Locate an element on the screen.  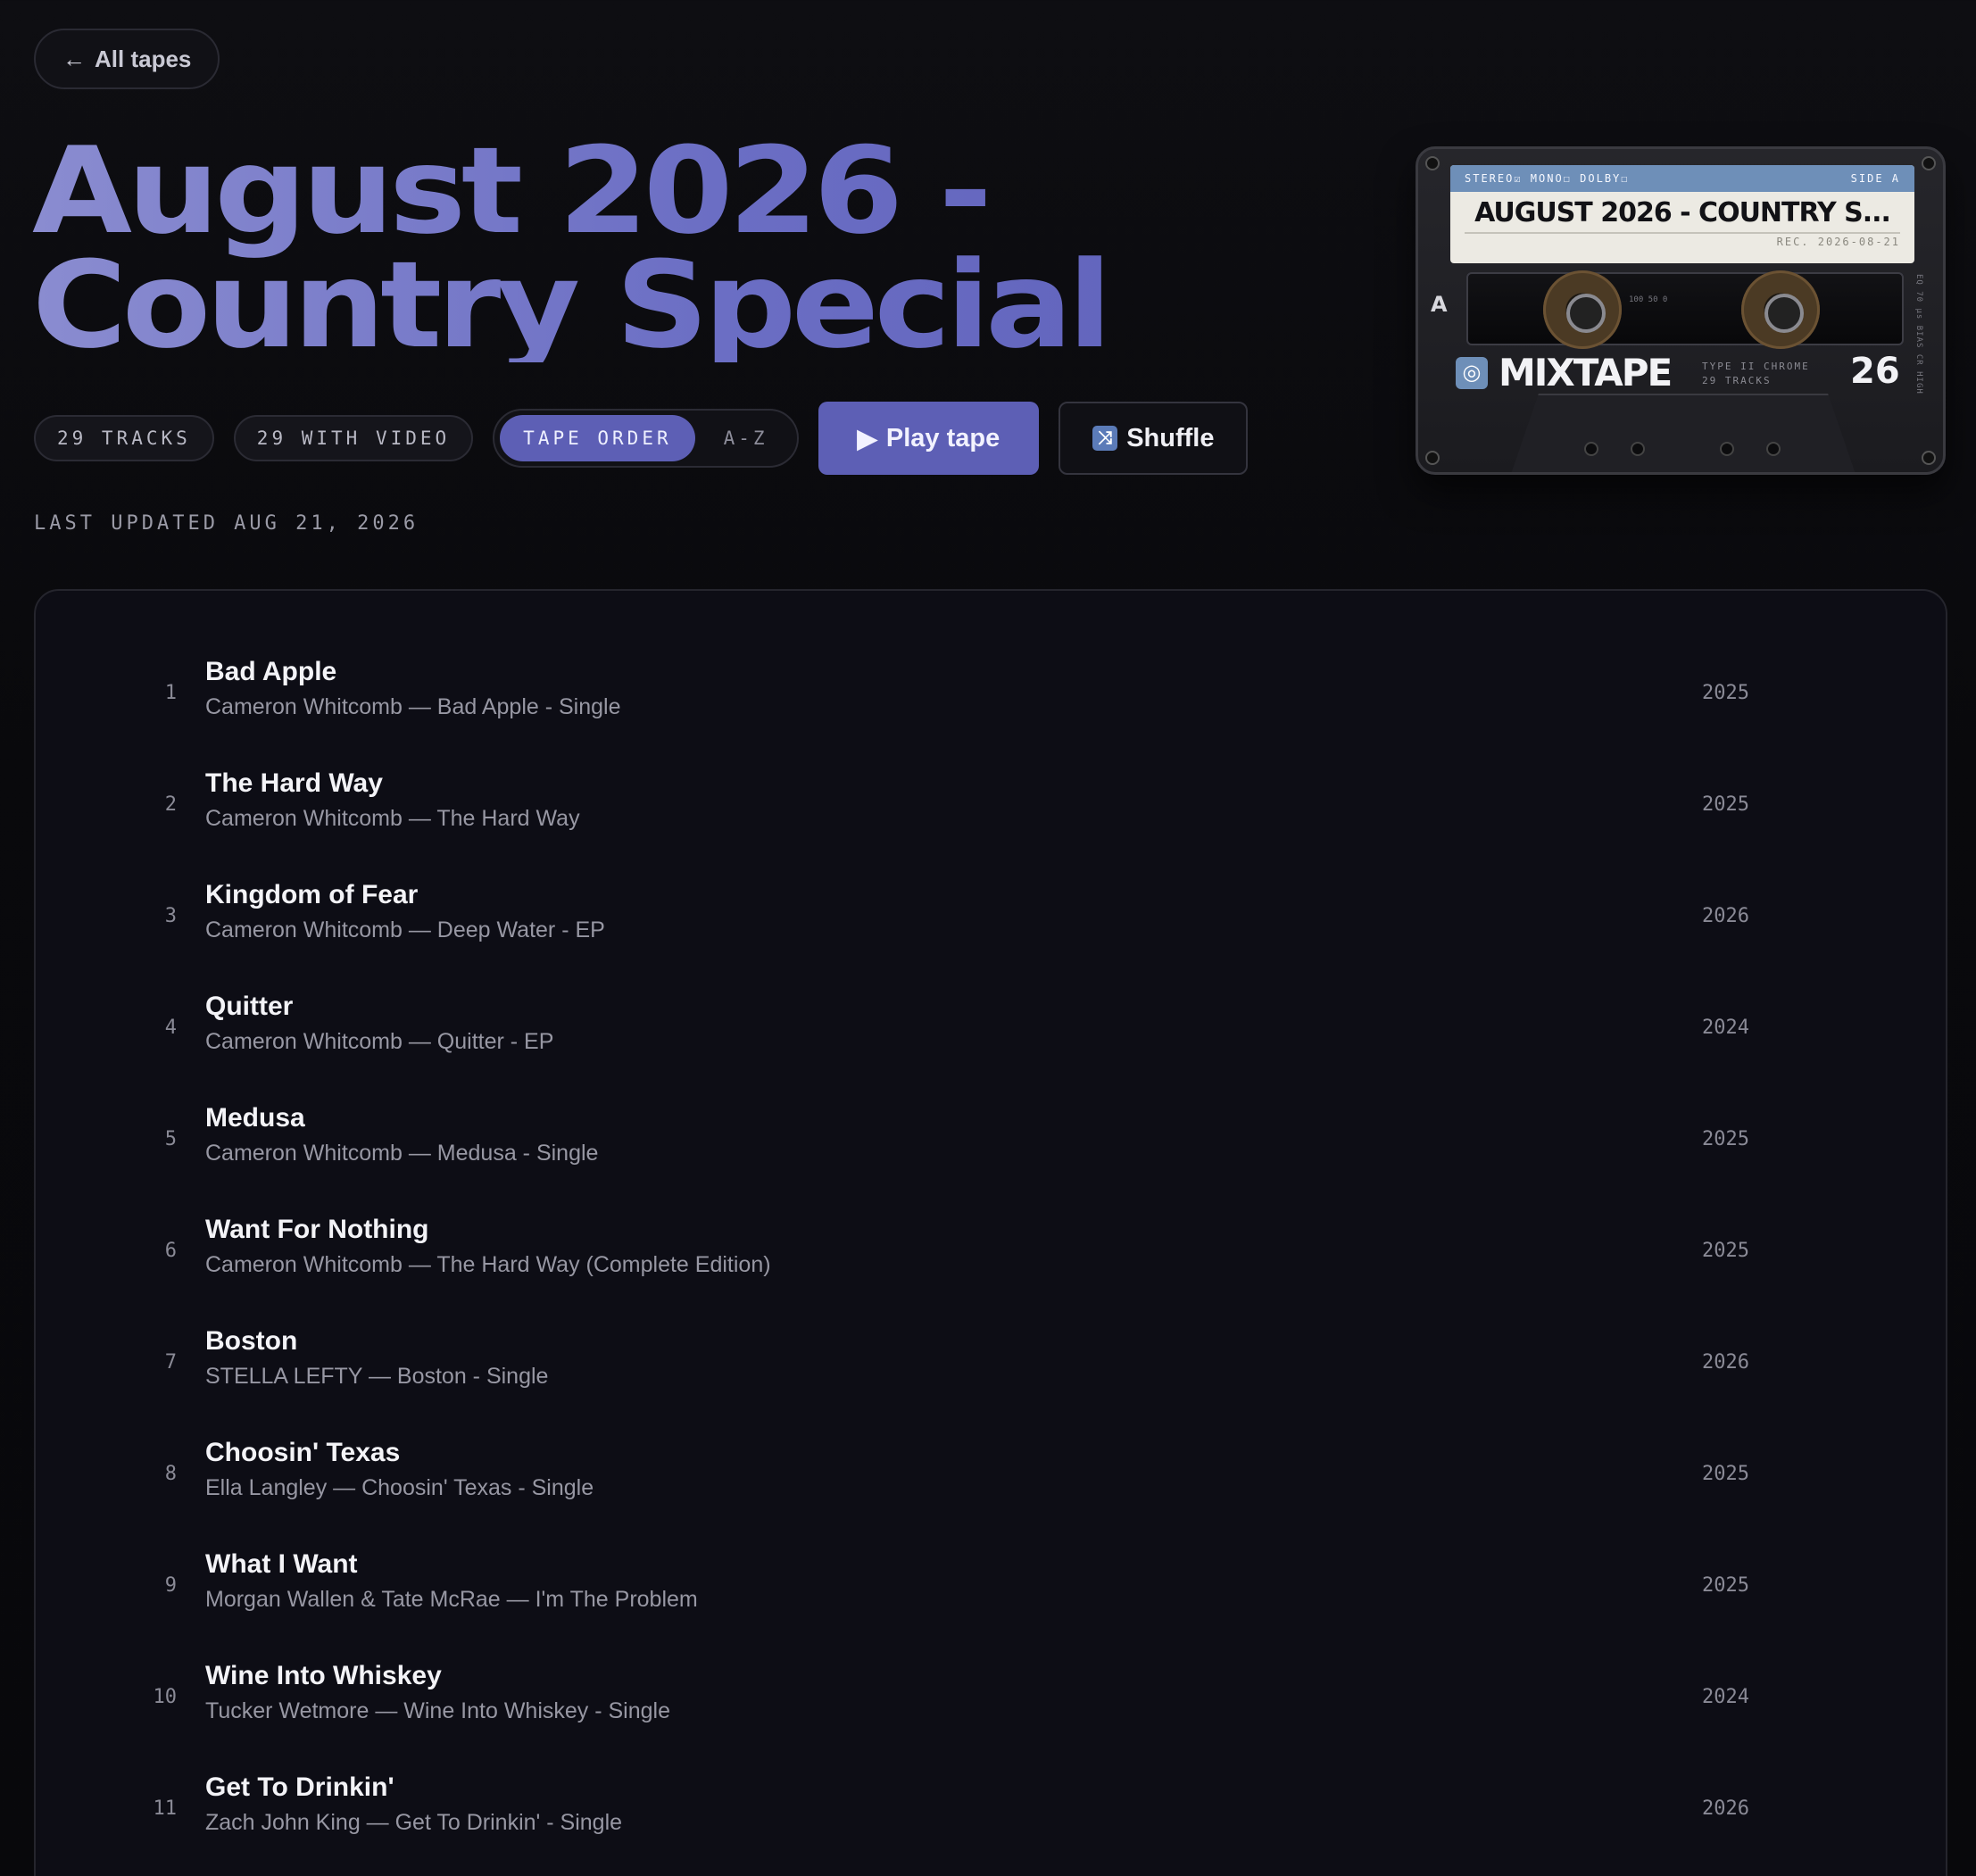
cassette-type-line-2: 29 TRACKS is located at coordinates (1737, 380).